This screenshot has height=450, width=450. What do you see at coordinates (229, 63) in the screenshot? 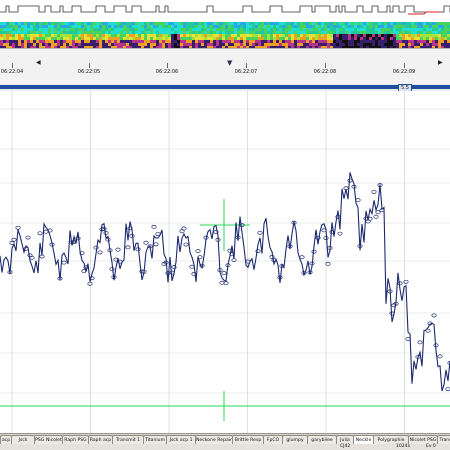
I see `time-cursor-marker-icon: ▼` at bounding box center [229, 63].